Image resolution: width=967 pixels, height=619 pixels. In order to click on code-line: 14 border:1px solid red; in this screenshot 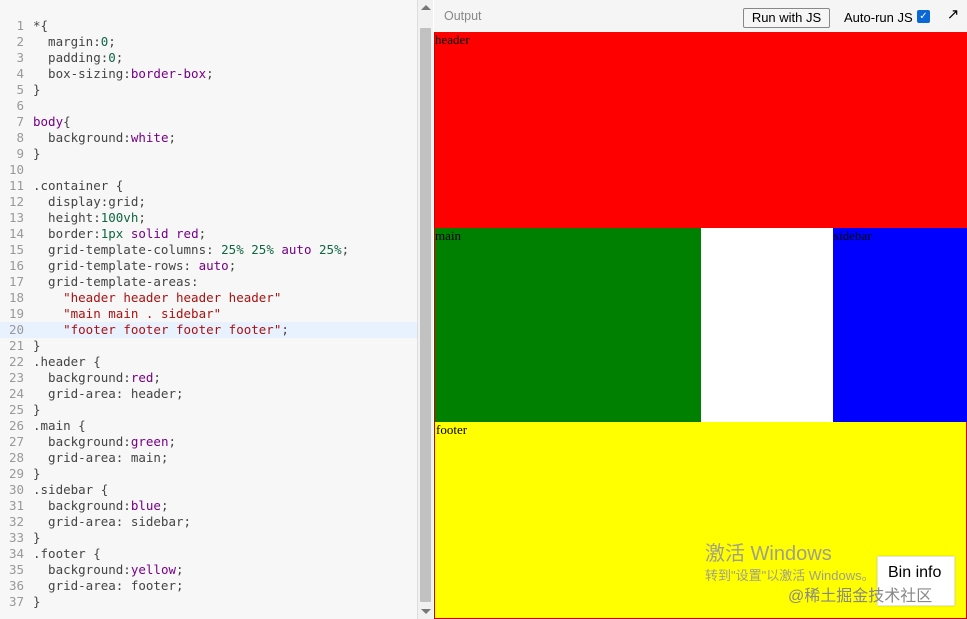, I will do `click(208, 234)`.